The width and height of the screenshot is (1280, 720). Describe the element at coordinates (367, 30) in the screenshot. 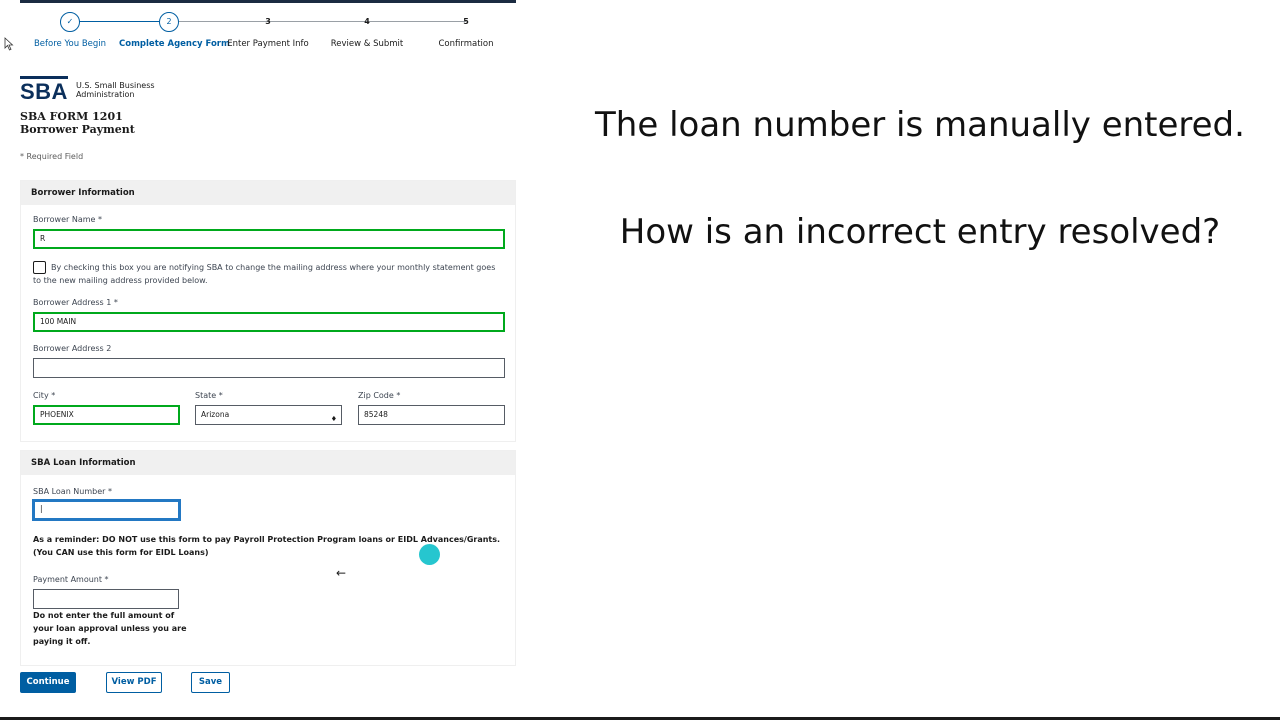

I see `step-review-submit: 4 Review & Submit` at that location.